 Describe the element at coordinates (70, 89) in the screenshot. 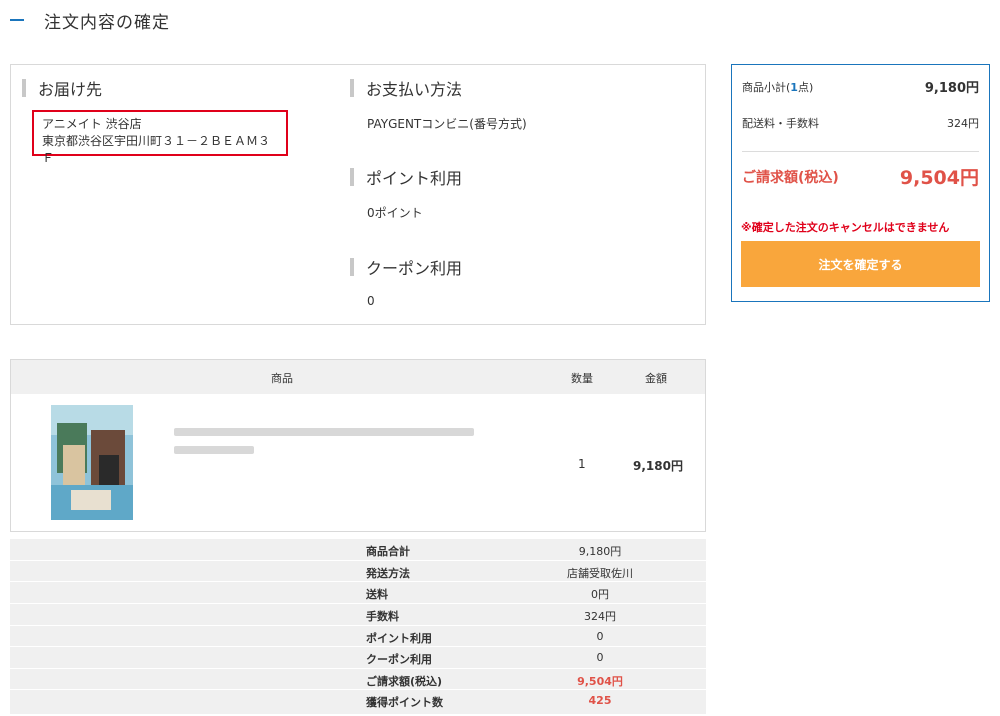

I see `delivery-heading-label: お届け先` at that location.